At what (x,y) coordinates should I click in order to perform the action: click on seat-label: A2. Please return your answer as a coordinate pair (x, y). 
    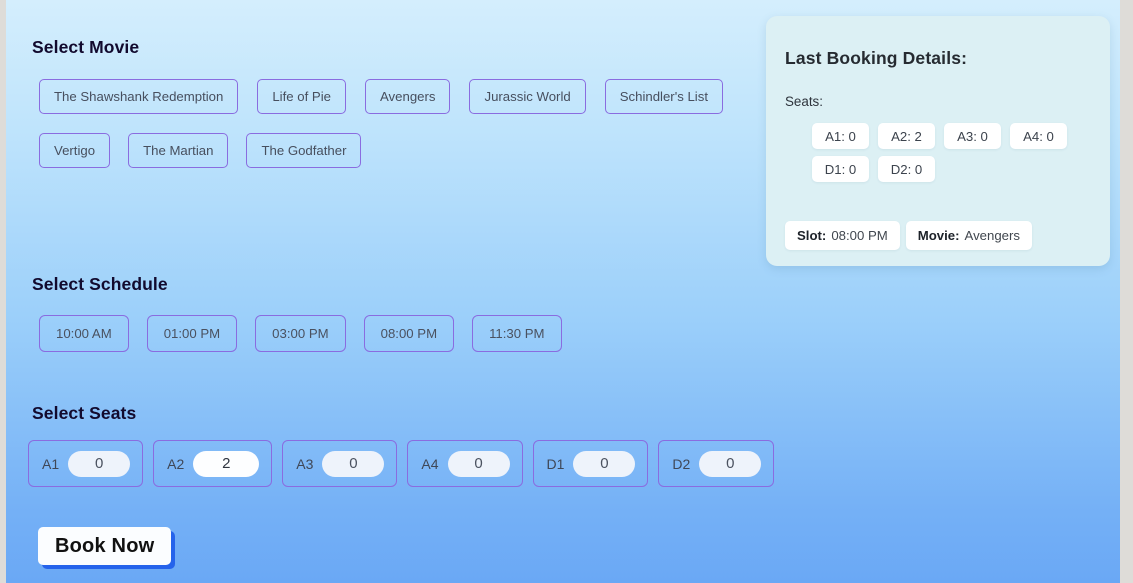
    Looking at the image, I should click on (176, 463).